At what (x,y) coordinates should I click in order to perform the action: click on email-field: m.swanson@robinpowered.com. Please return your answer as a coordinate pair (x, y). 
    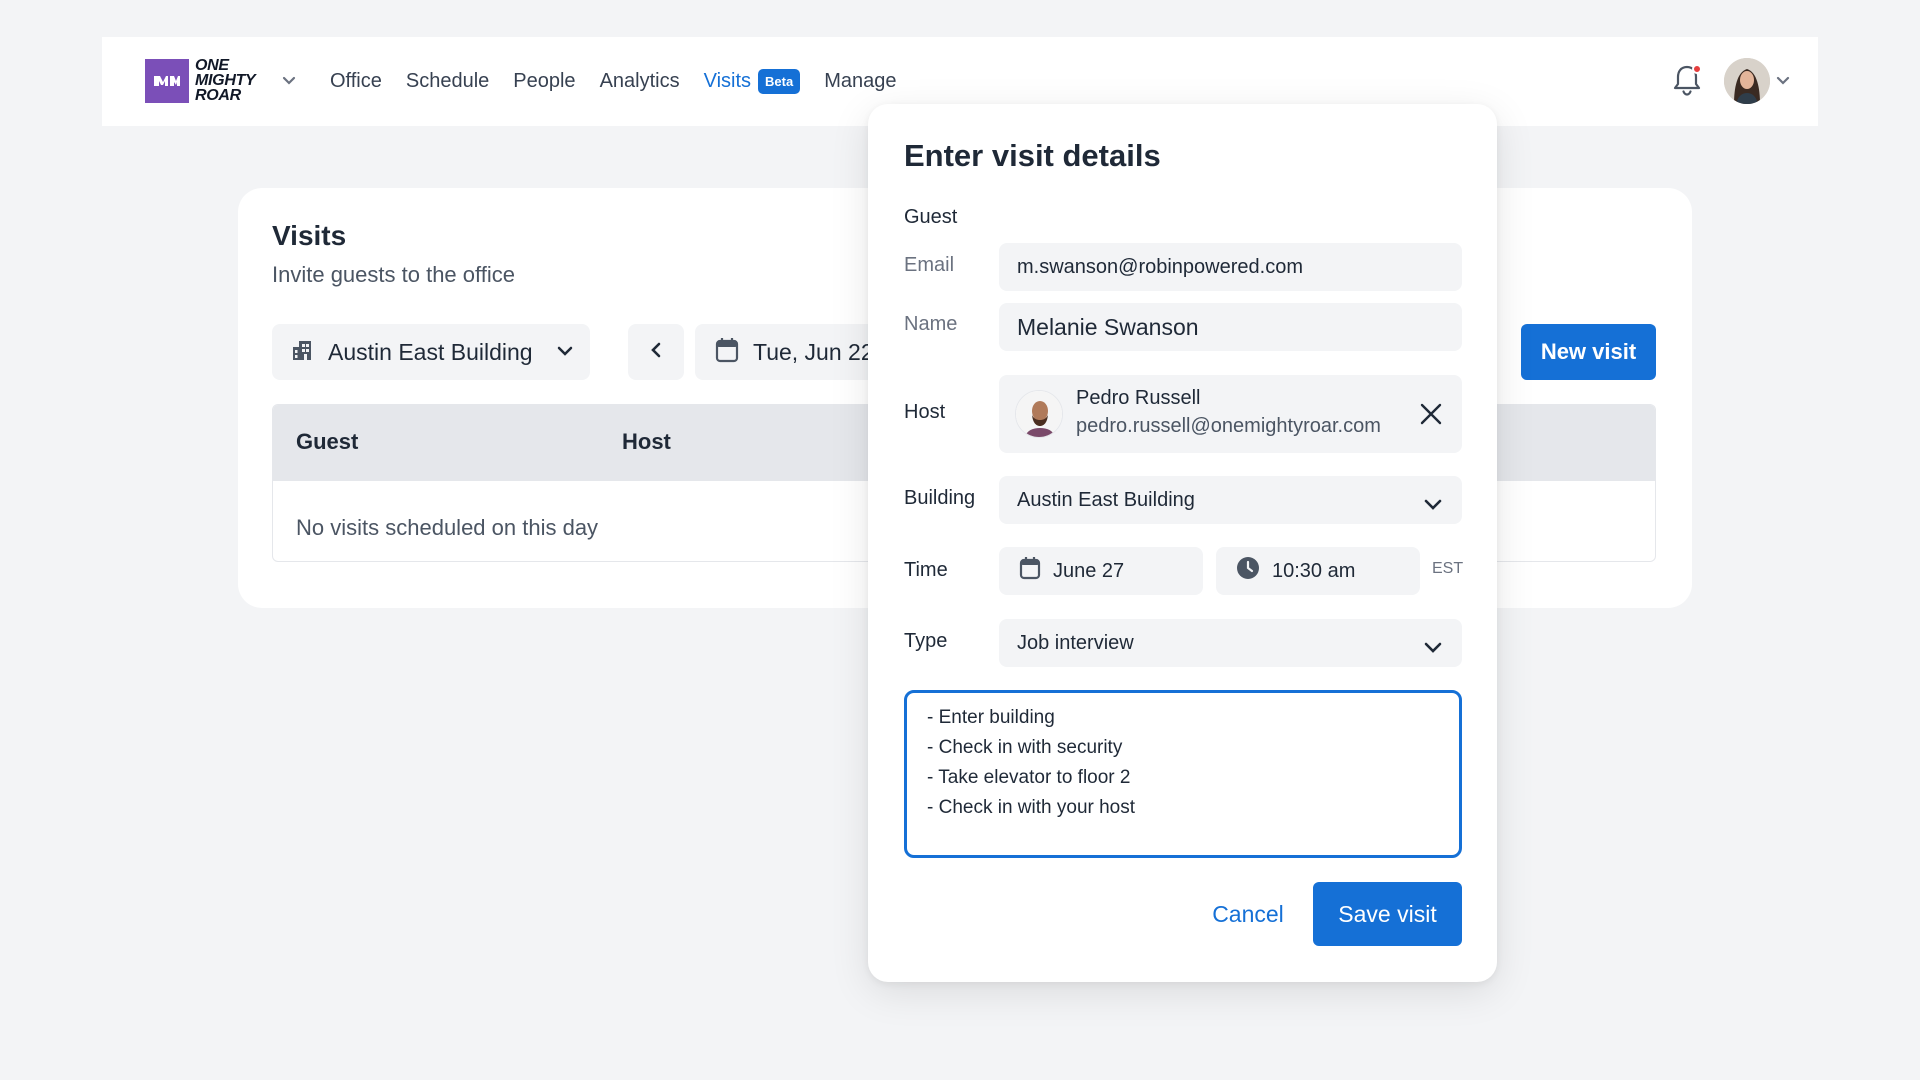
    Looking at the image, I should click on (1230, 267).